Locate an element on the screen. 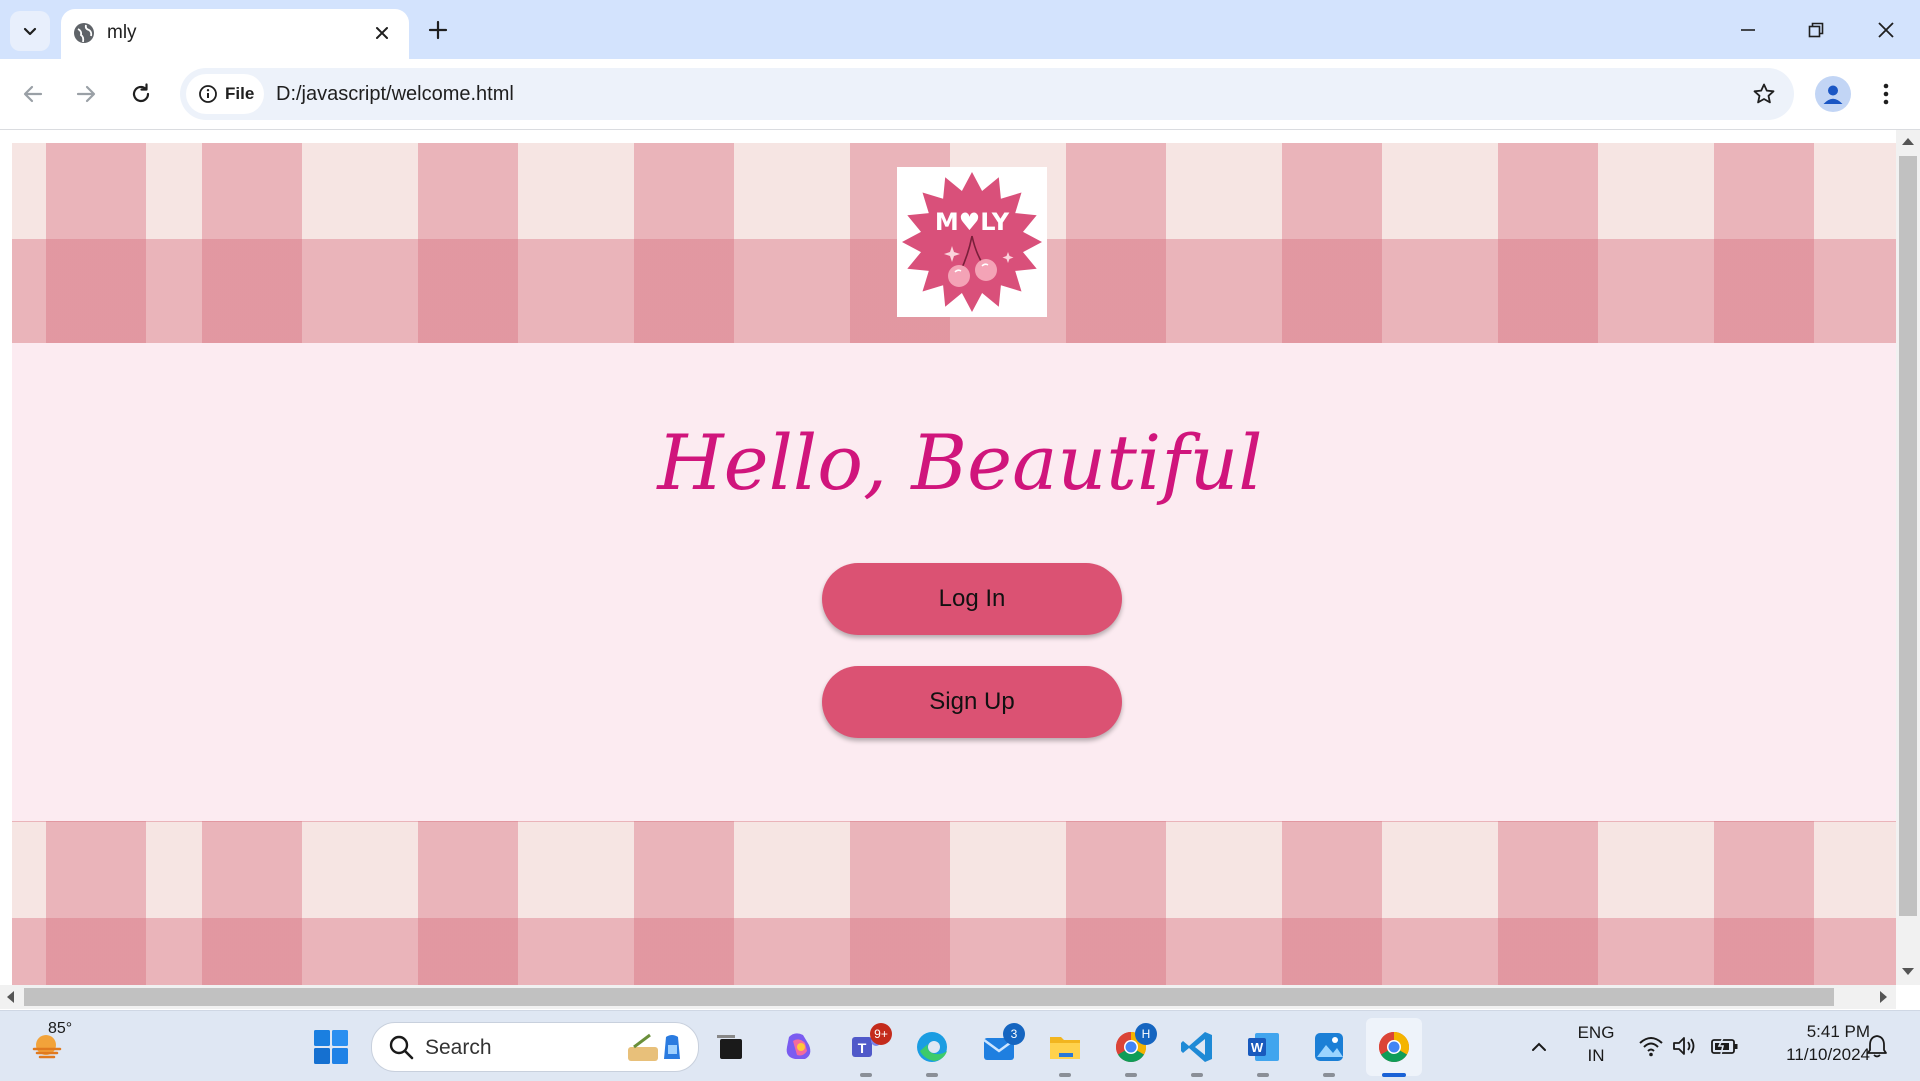 The width and height of the screenshot is (1920, 1081). active-indicator is located at coordinates (1394, 1075).